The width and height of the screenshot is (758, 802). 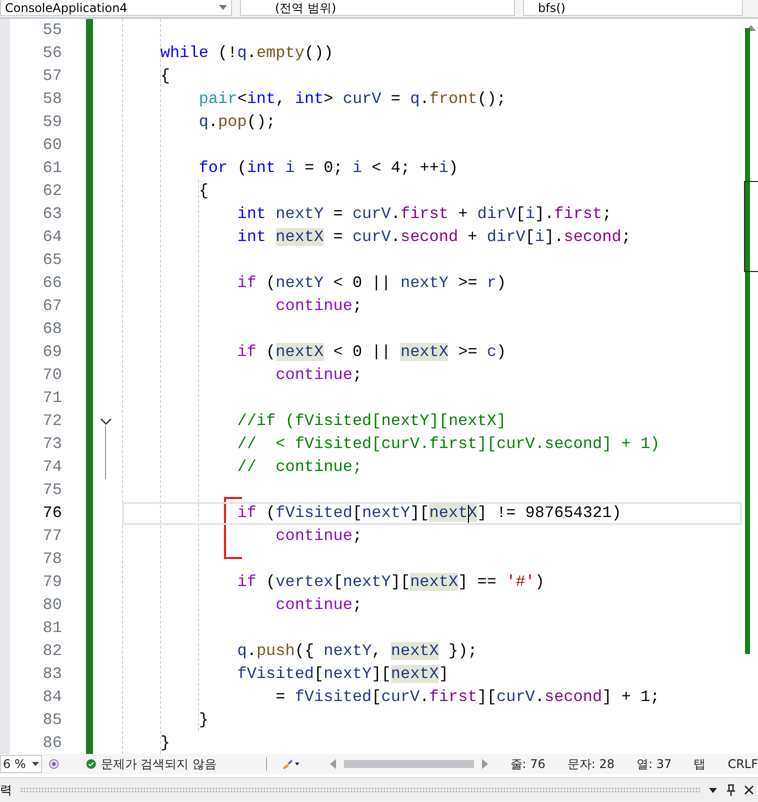 I want to click on identifier: r, so click(x=491, y=283).